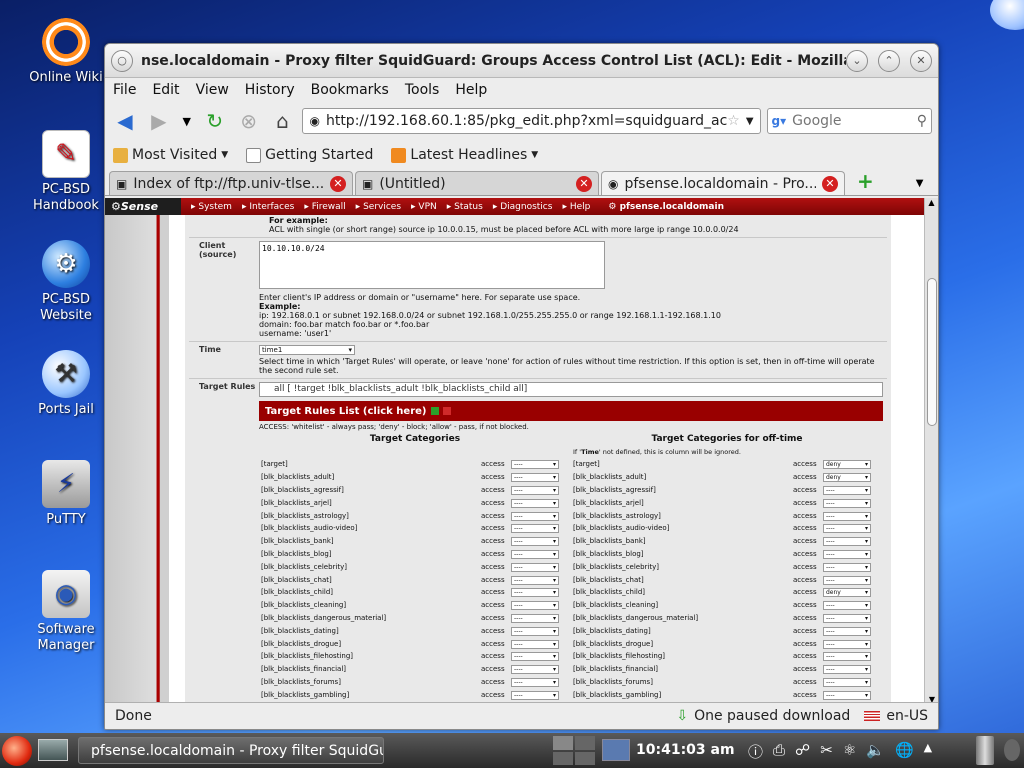 This screenshot has height=768, width=1024. I want to click on tab-pfsense: ◉ pfsense.localdomain - Pro... ✕, so click(723, 183).